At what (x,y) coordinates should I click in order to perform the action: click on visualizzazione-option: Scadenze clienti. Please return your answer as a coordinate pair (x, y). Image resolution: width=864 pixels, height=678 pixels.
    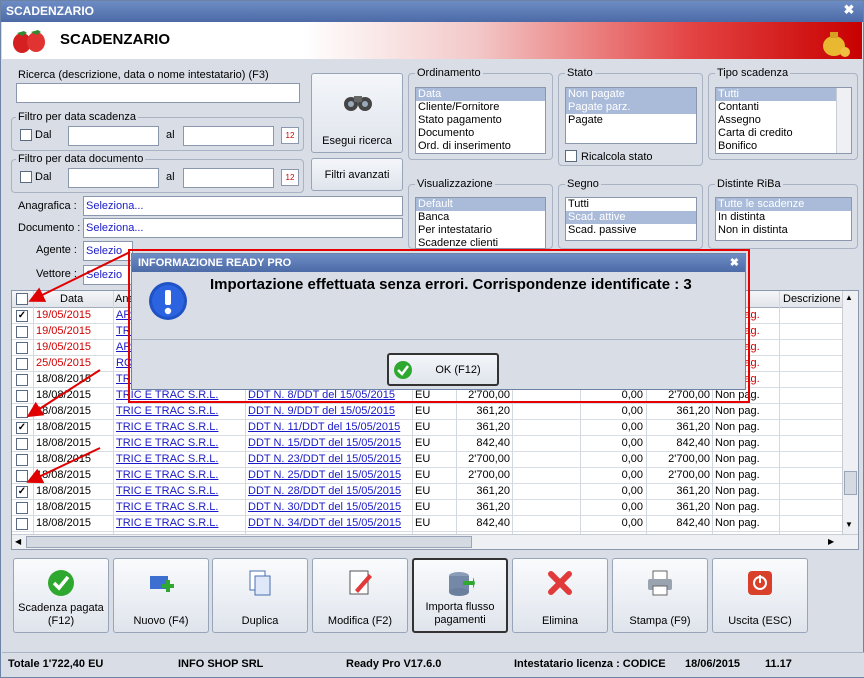
    Looking at the image, I should click on (480, 242).